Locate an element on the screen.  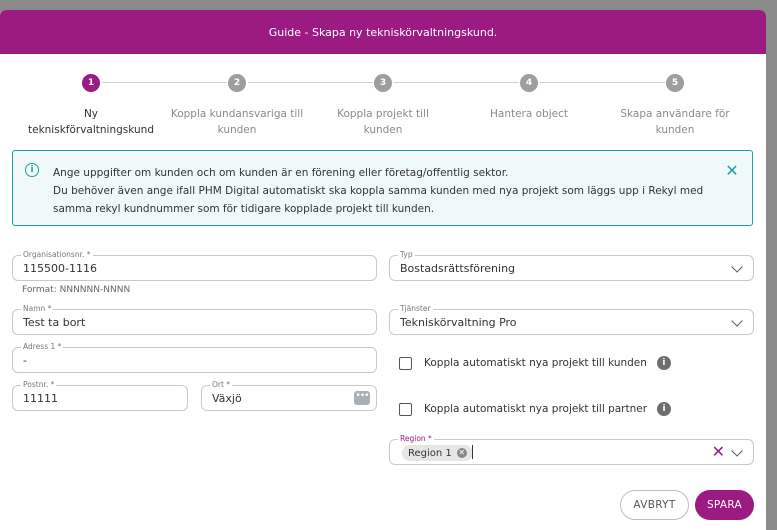
step-4-label: Hantera object is located at coordinates (528, 114).